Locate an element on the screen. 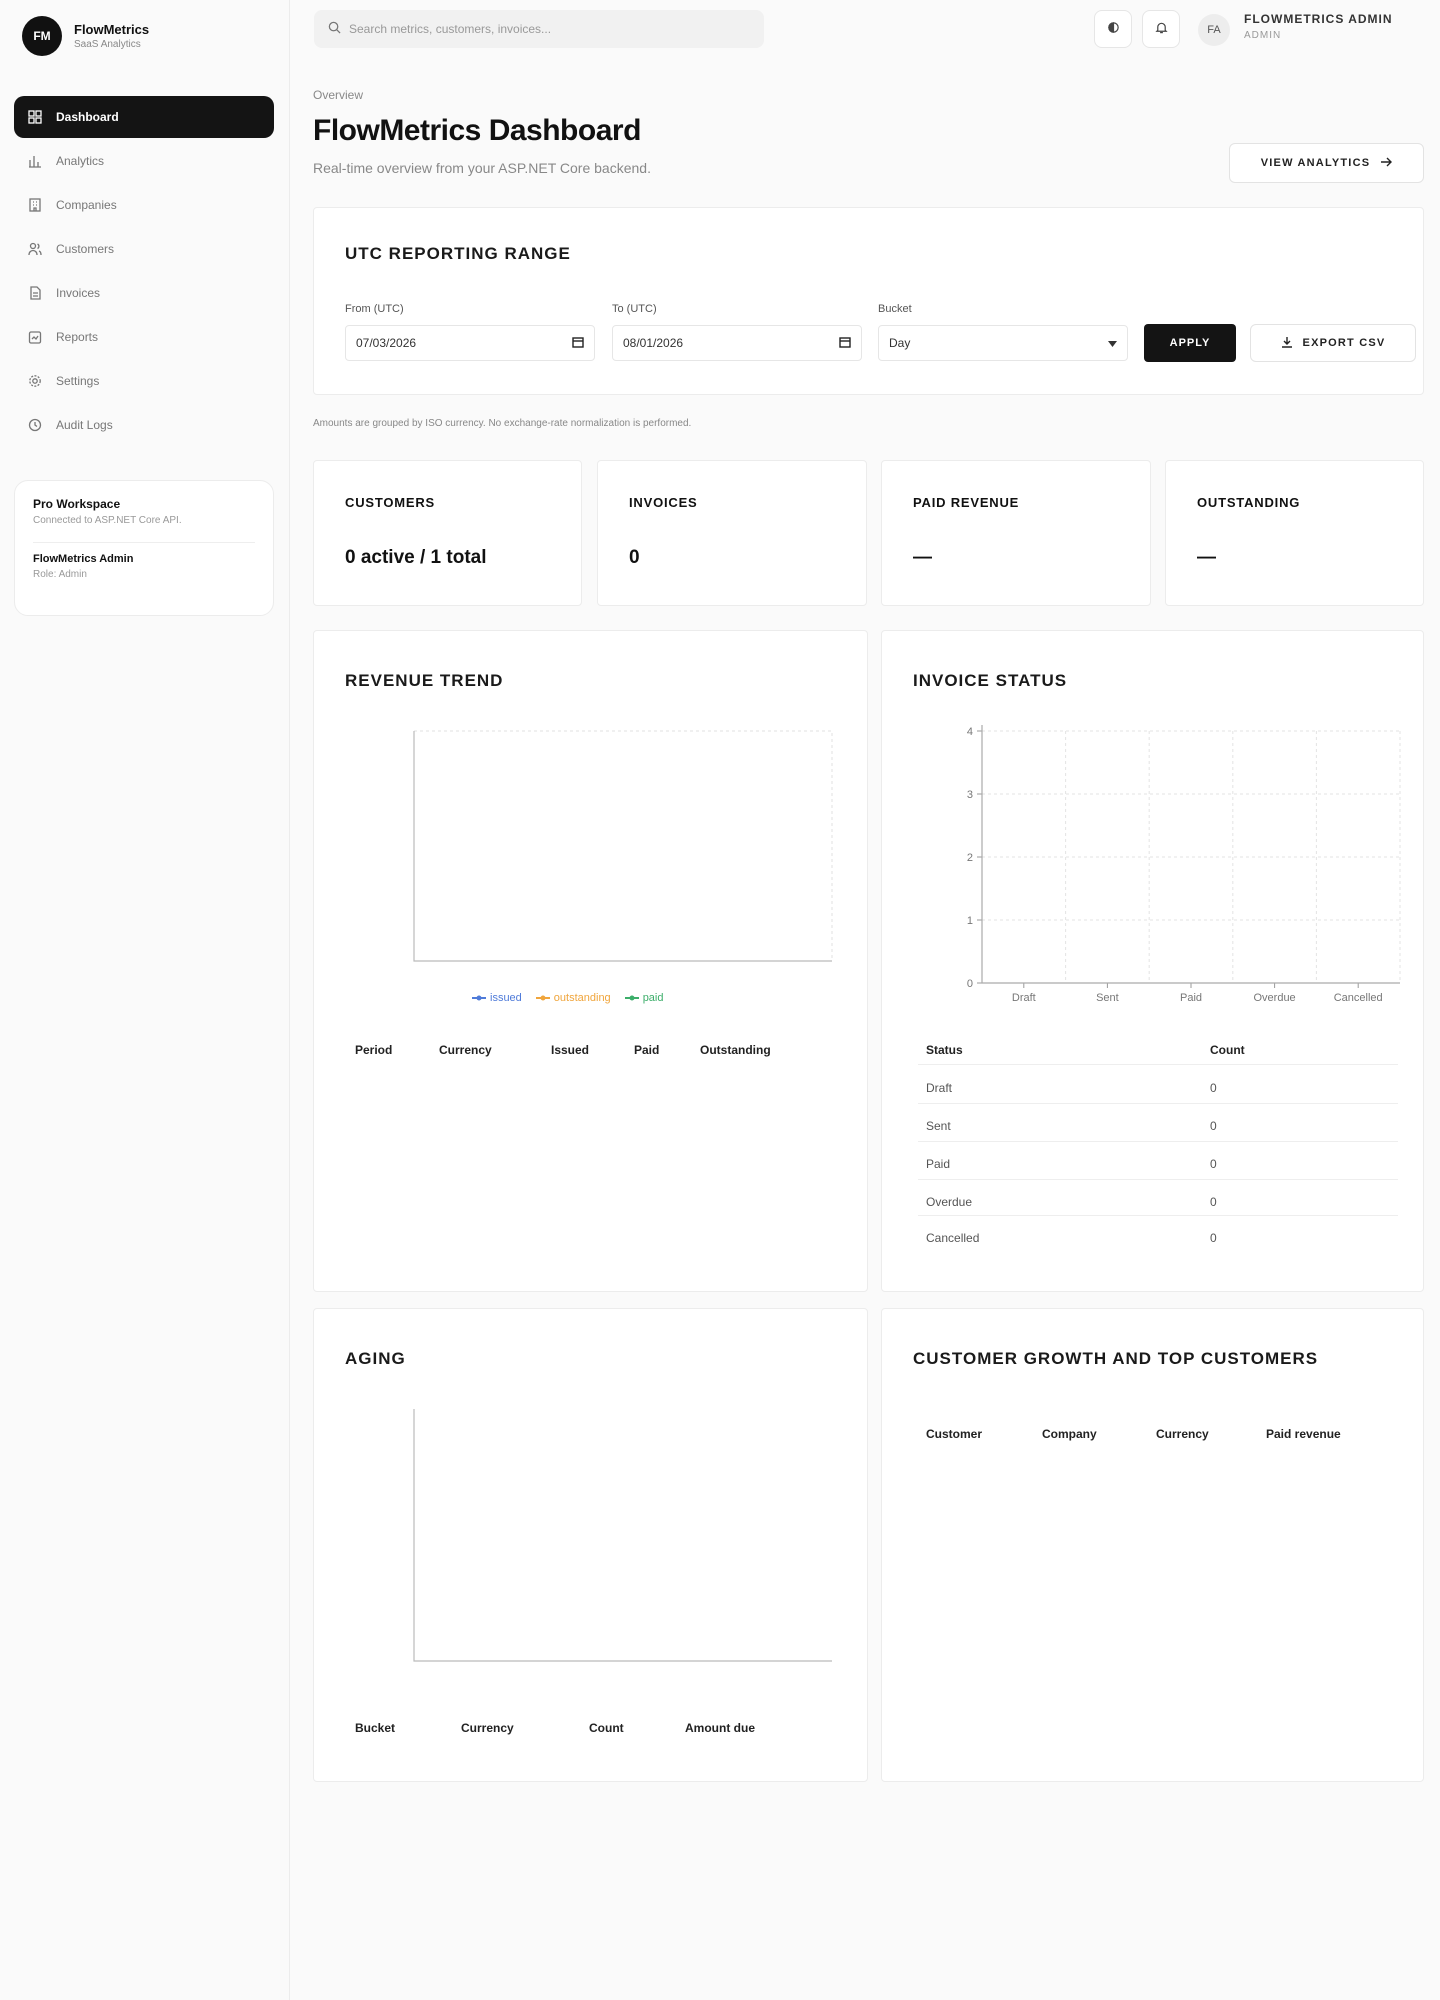 The width and height of the screenshot is (1440, 2000). bucket-label: Bucket is located at coordinates (895, 309).